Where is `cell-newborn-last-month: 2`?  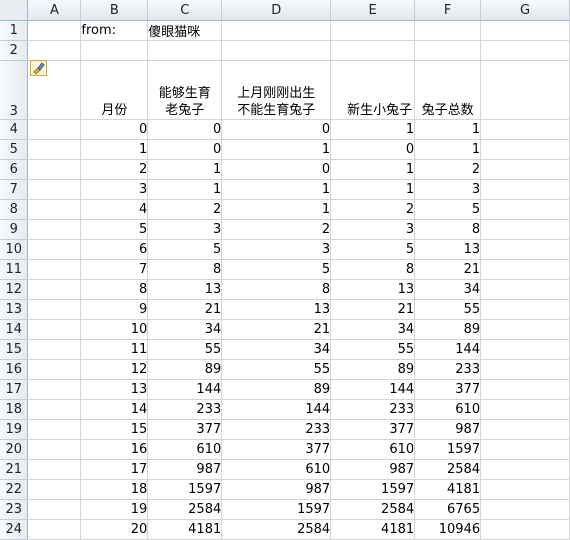
cell-newborn-last-month: 2 is located at coordinates (276, 229).